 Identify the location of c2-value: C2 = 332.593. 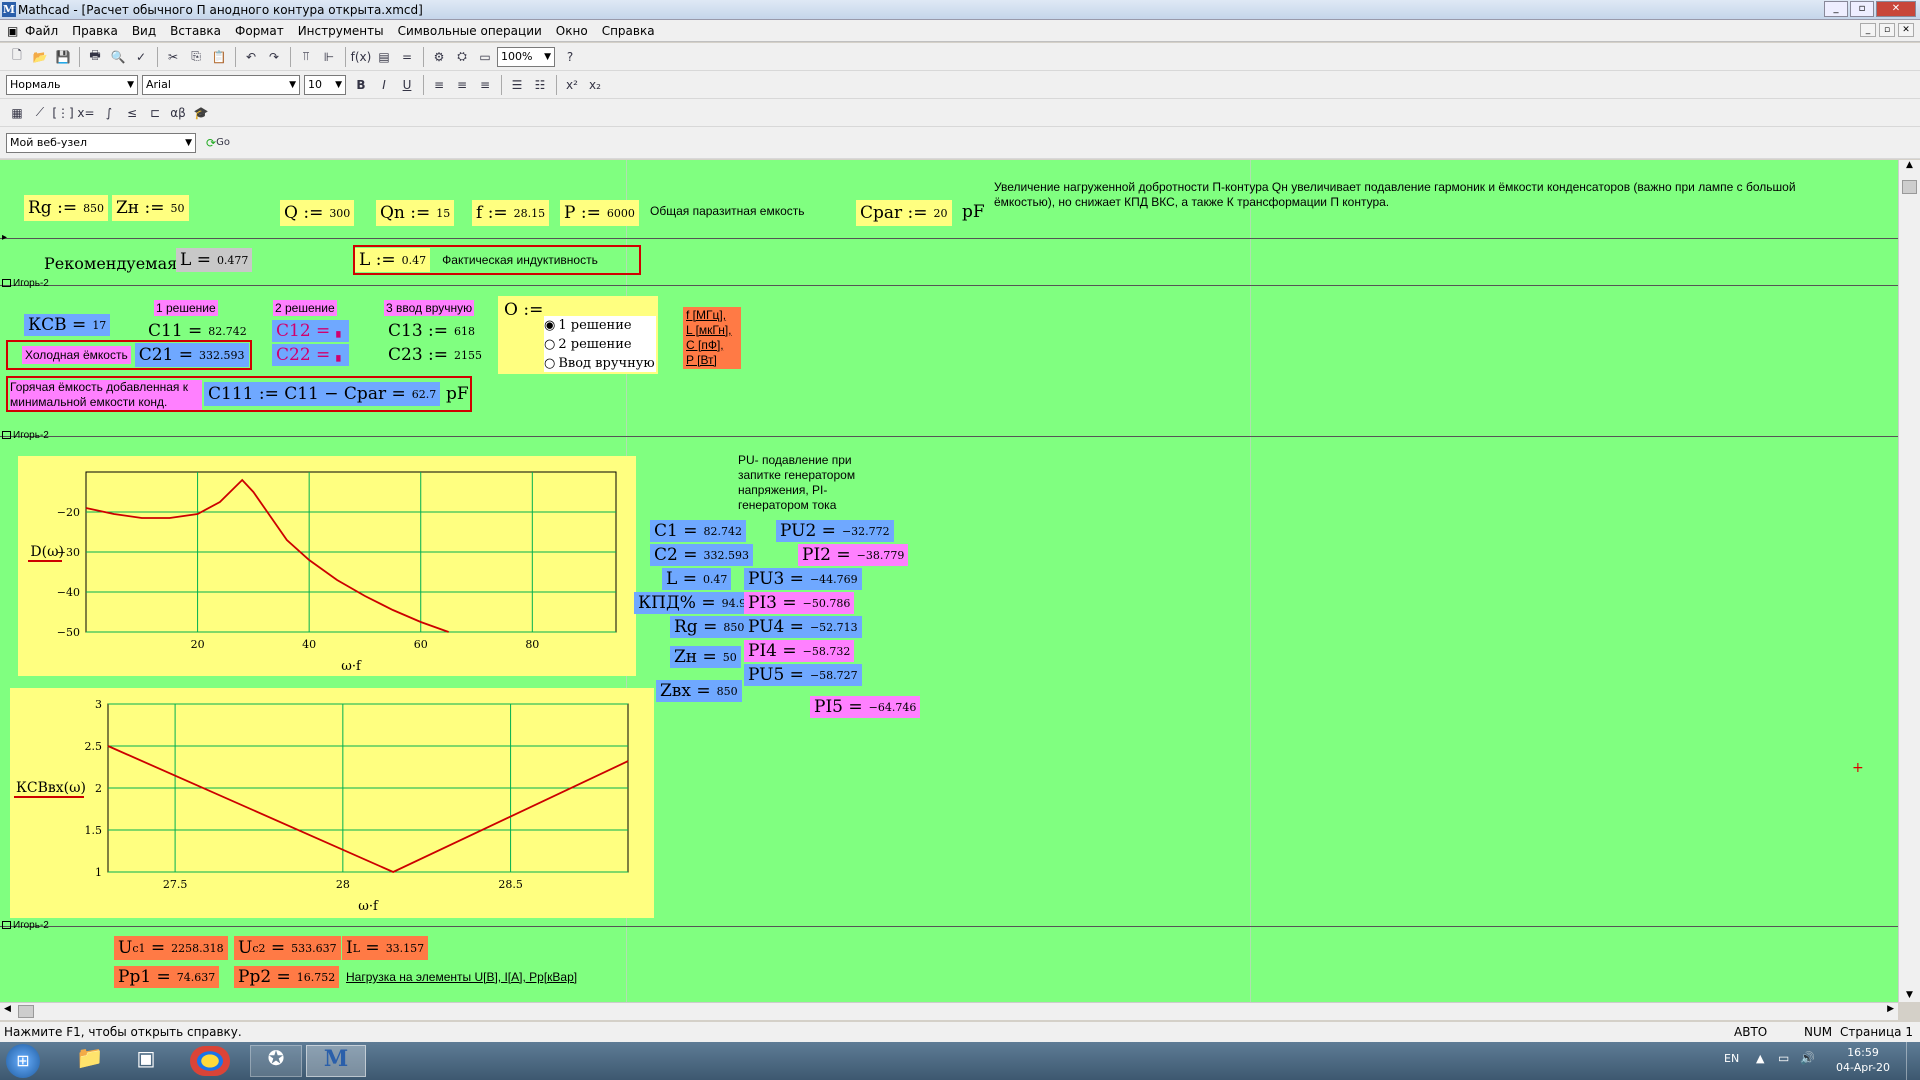
(701, 555).